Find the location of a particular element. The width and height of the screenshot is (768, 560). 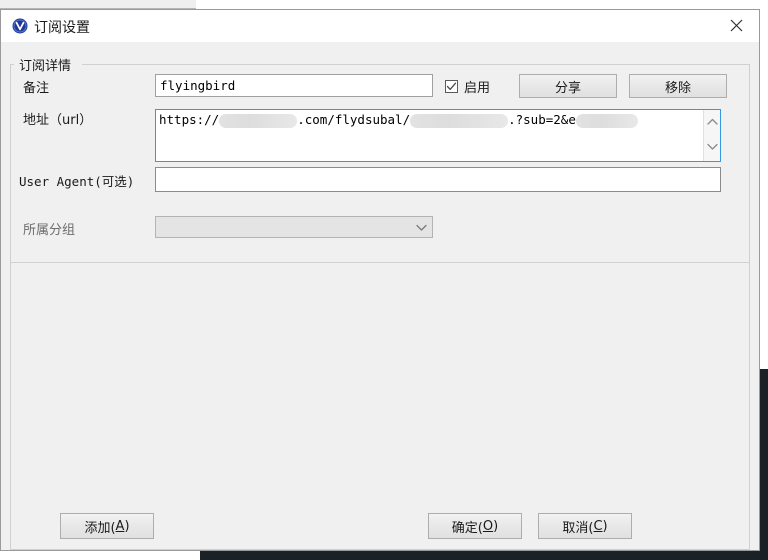

background-dark-strip-right is located at coordinates (764, 464).